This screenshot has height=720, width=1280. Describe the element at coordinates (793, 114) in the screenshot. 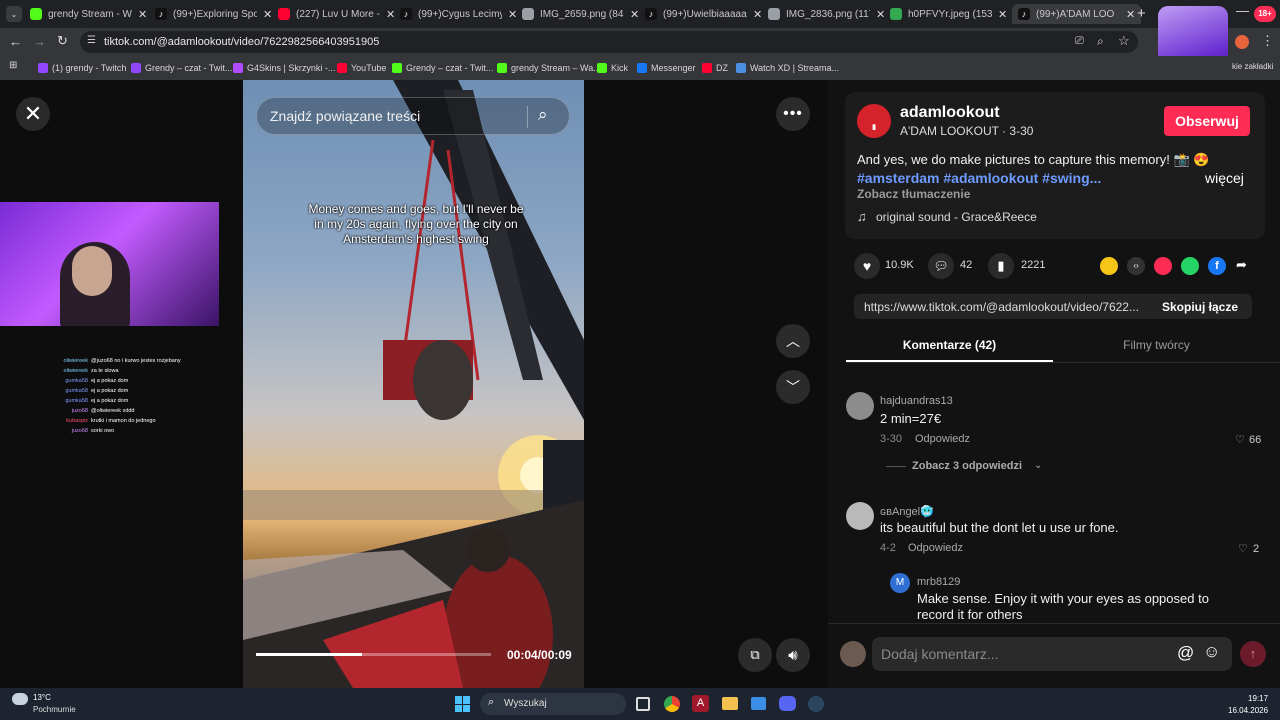

I see `more-options-button: •••` at that location.